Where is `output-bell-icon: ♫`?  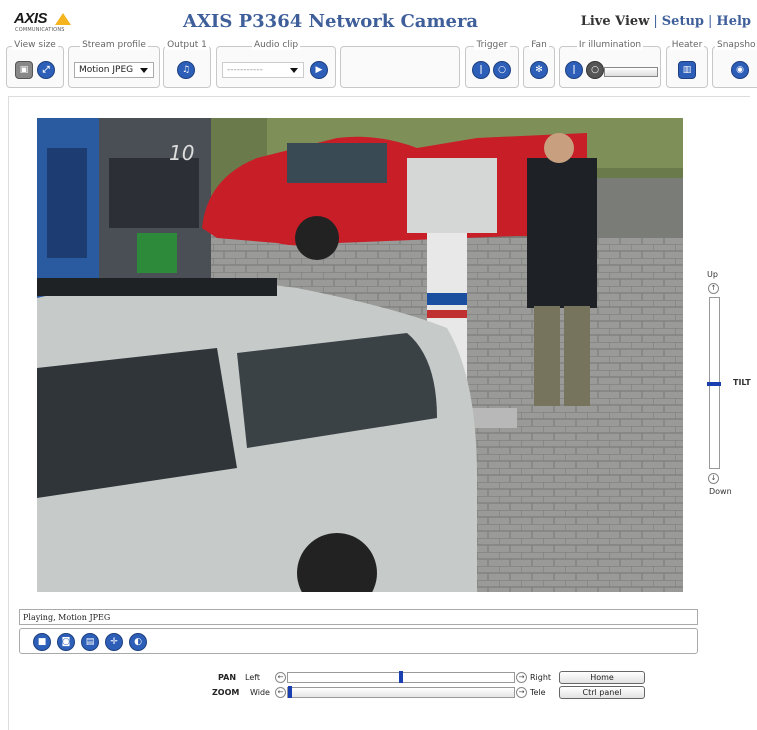
output-bell-icon: ♫ is located at coordinates (186, 70).